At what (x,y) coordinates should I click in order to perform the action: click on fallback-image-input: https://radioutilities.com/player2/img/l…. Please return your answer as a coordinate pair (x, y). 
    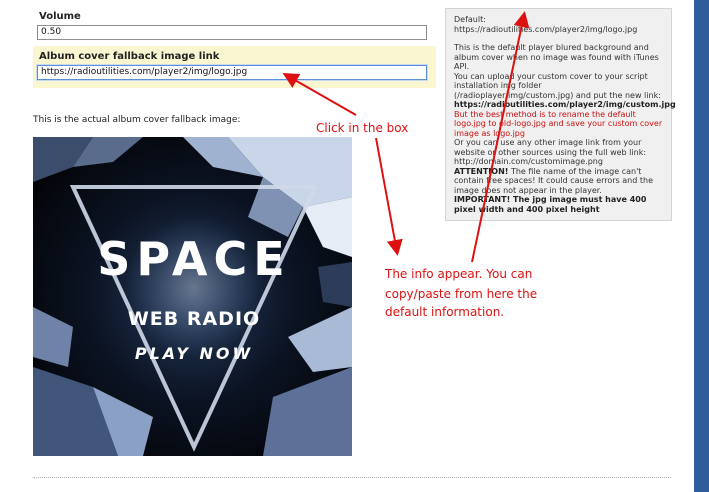
    Looking at the image, I should click on (232, 72).